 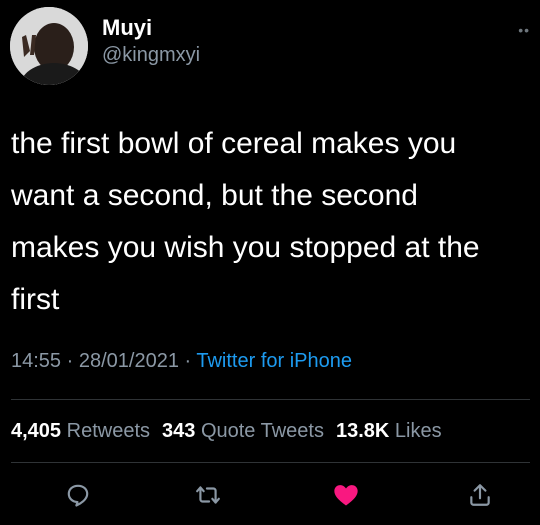 I want to click on reply-button, so click(x=78, y=495).